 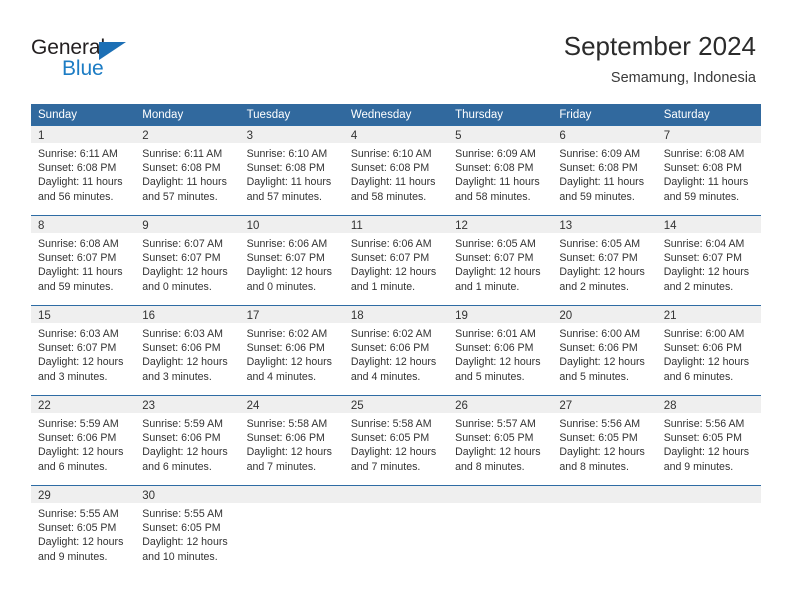 What do you see at coordinates (391, 154) in the screenshot?
I see `sunrise-text: Sunrise: 6:10 AM` at bounding box center [391, 154].